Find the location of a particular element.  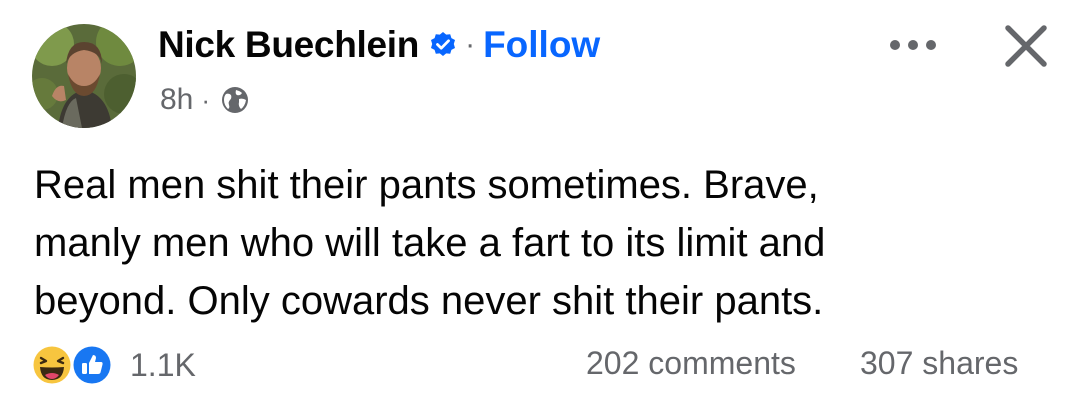

reaction-count: 1.1K is located at coordinates (163, 364).